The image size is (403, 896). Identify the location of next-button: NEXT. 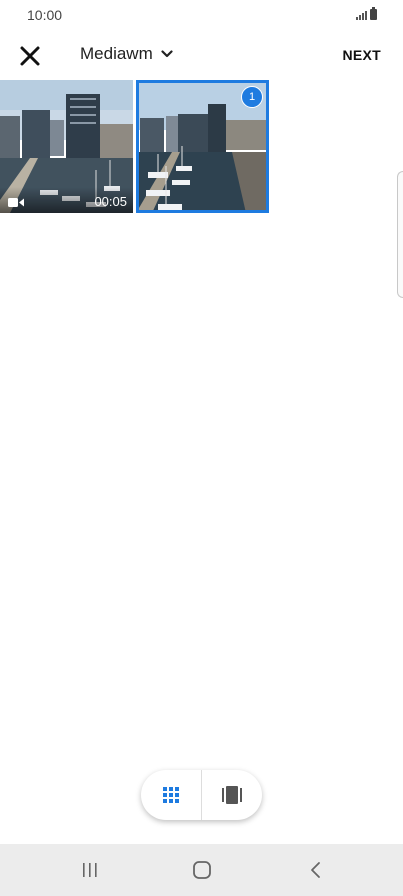
(361, 55).